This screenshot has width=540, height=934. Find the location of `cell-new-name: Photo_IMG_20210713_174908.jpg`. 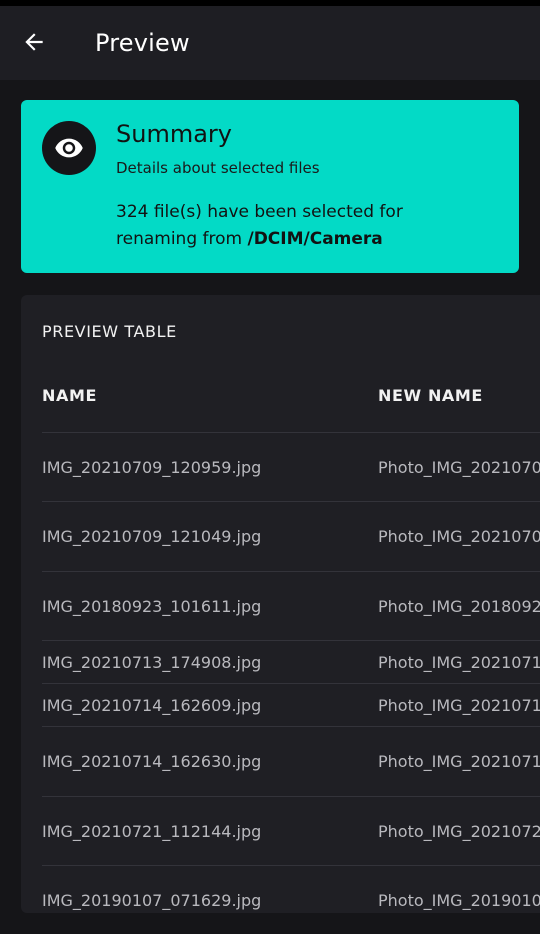

cell-new-name: Photo_IMG_20210713_174908.jpg is located at coordinates (459, 662).